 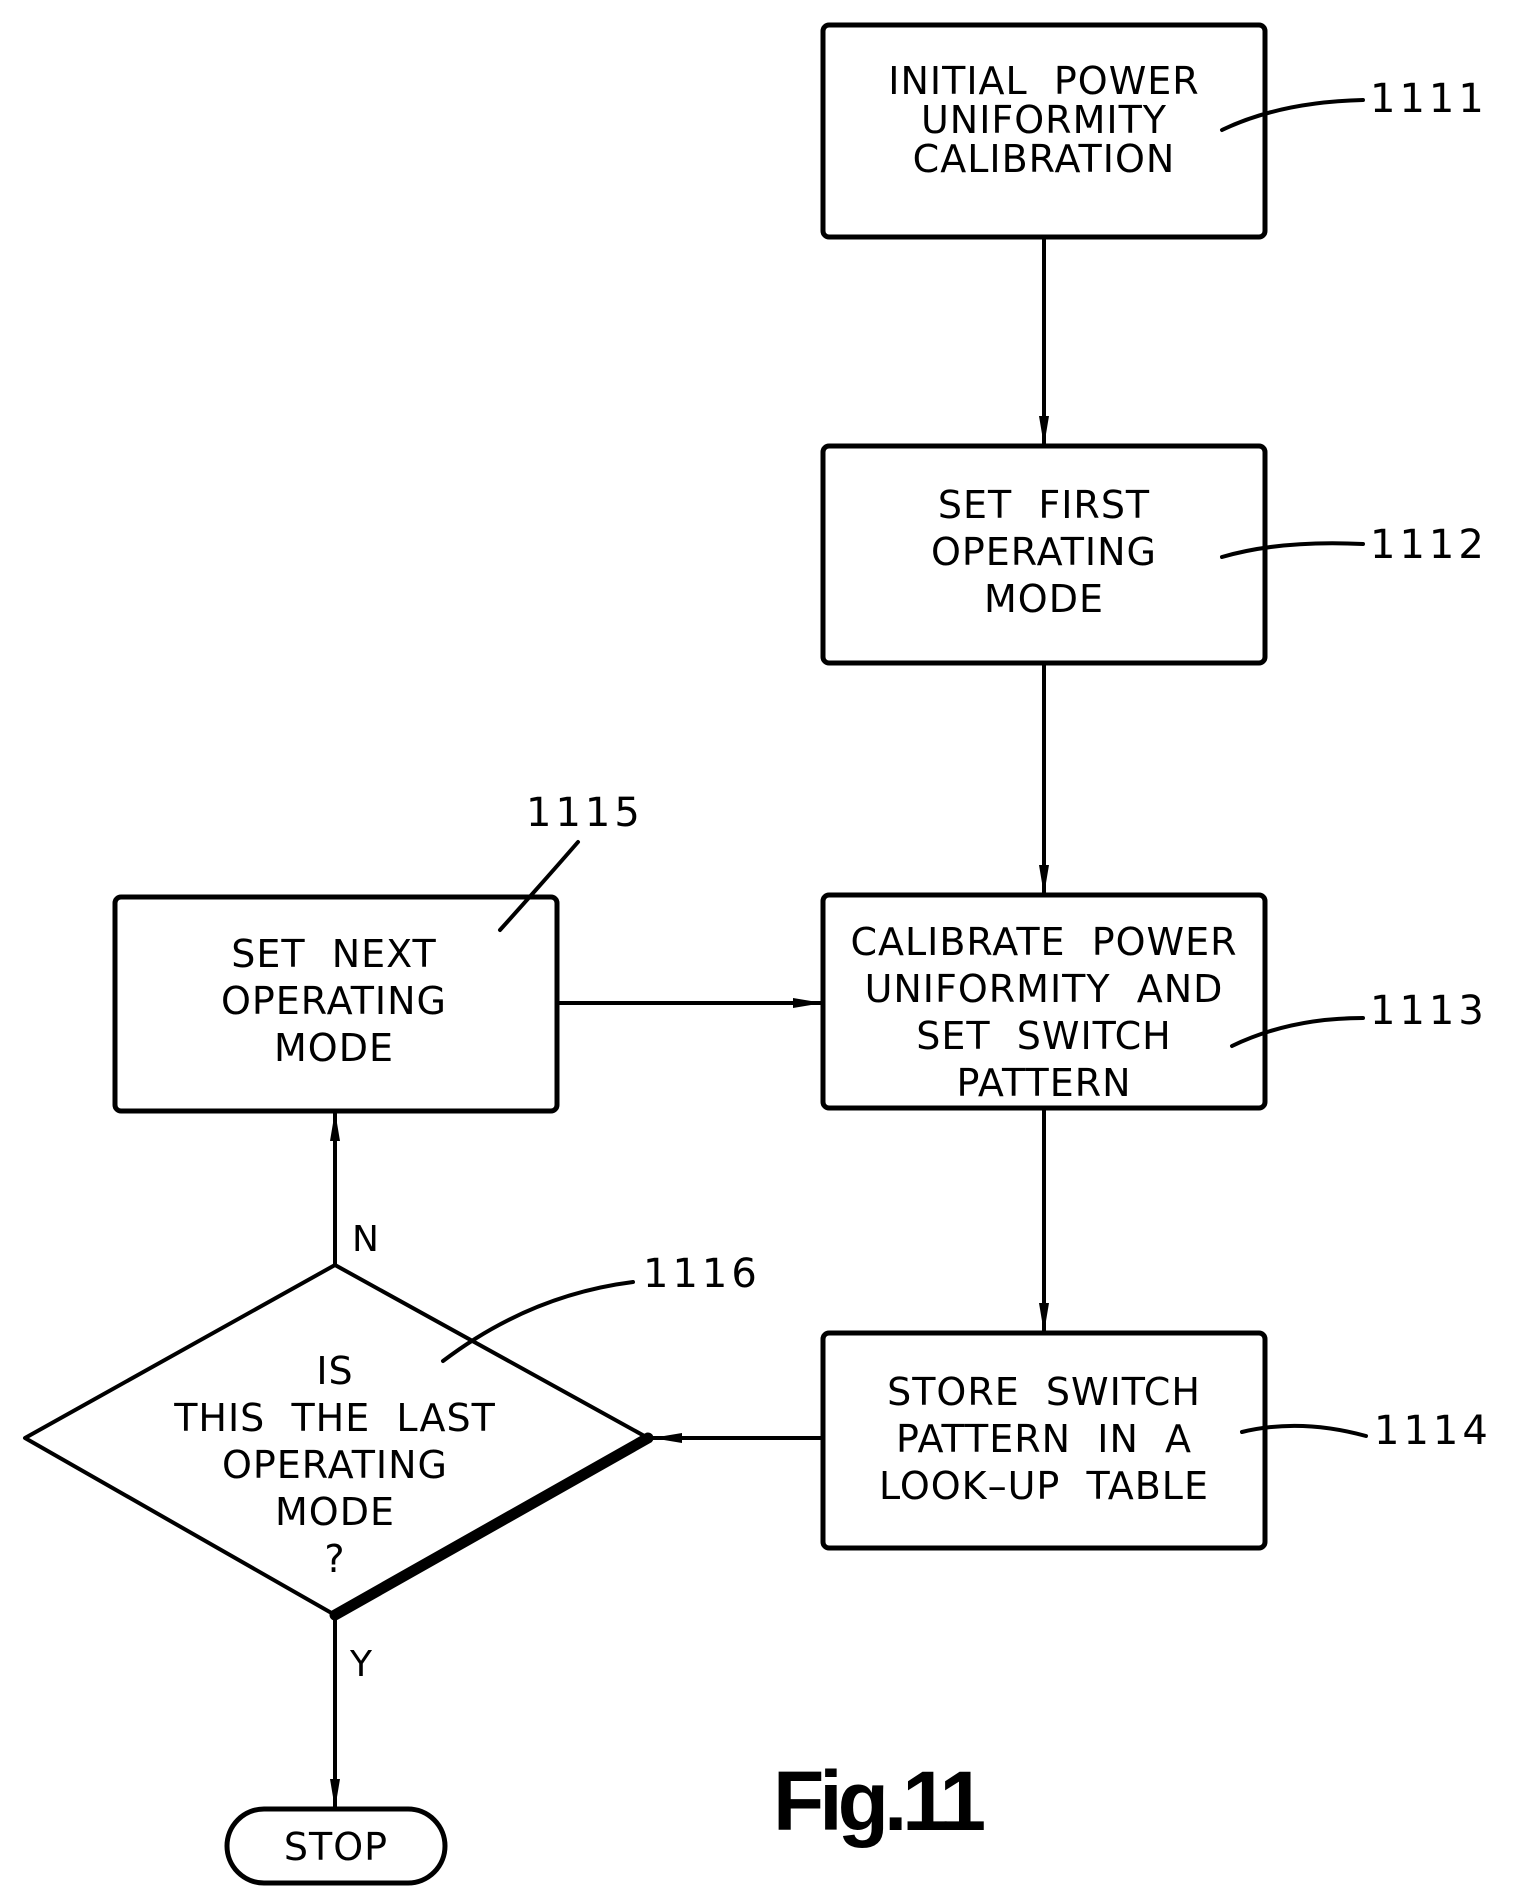 I want to click on decision-line: THIS THE LAST, so click(x=334, y=1418).